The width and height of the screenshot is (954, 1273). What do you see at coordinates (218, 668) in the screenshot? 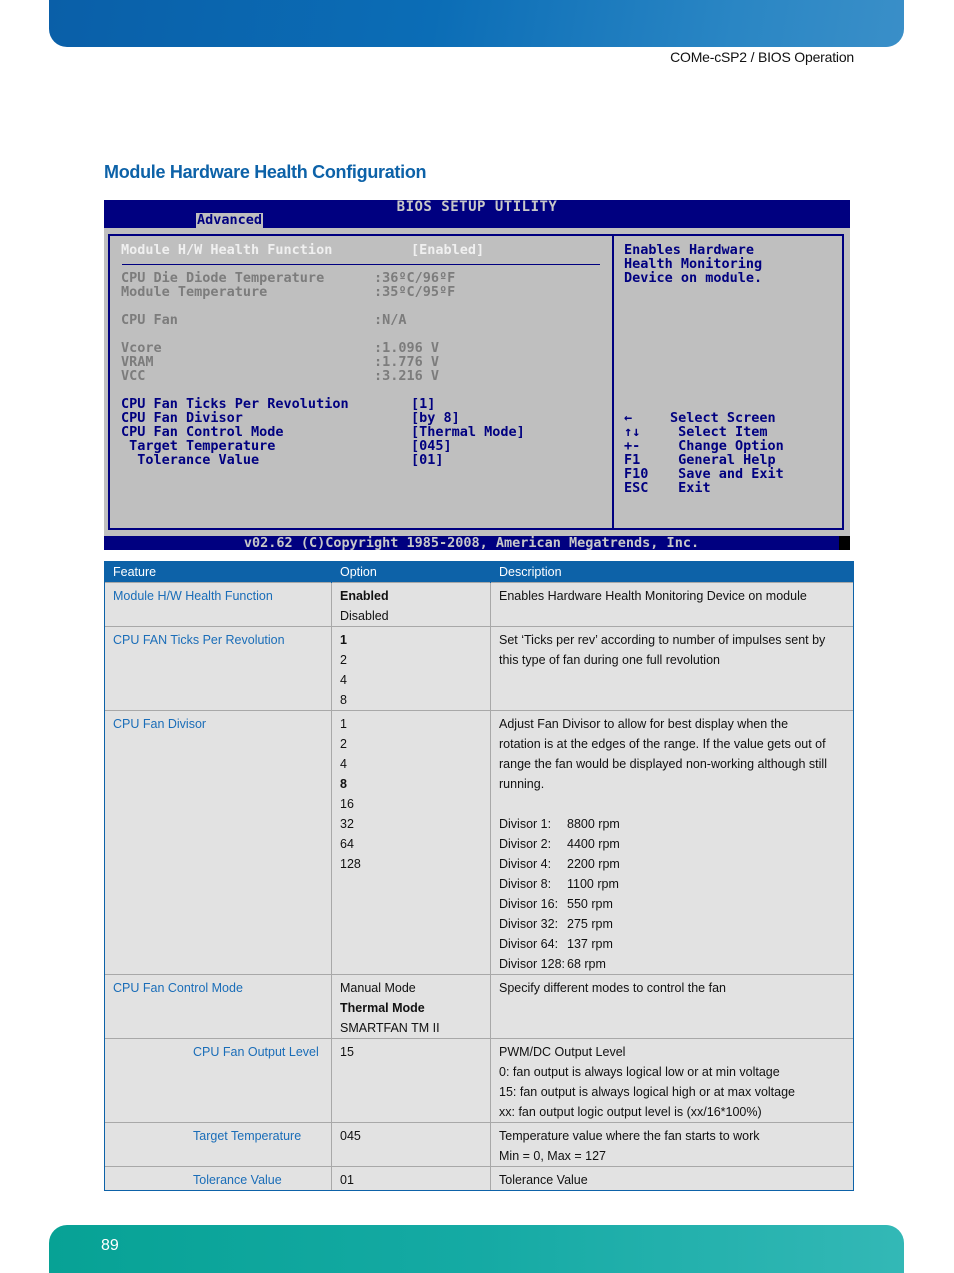
I see `feature-cell: CPU FAN Ticks Per Revolution` at bounding box center [218, 668].